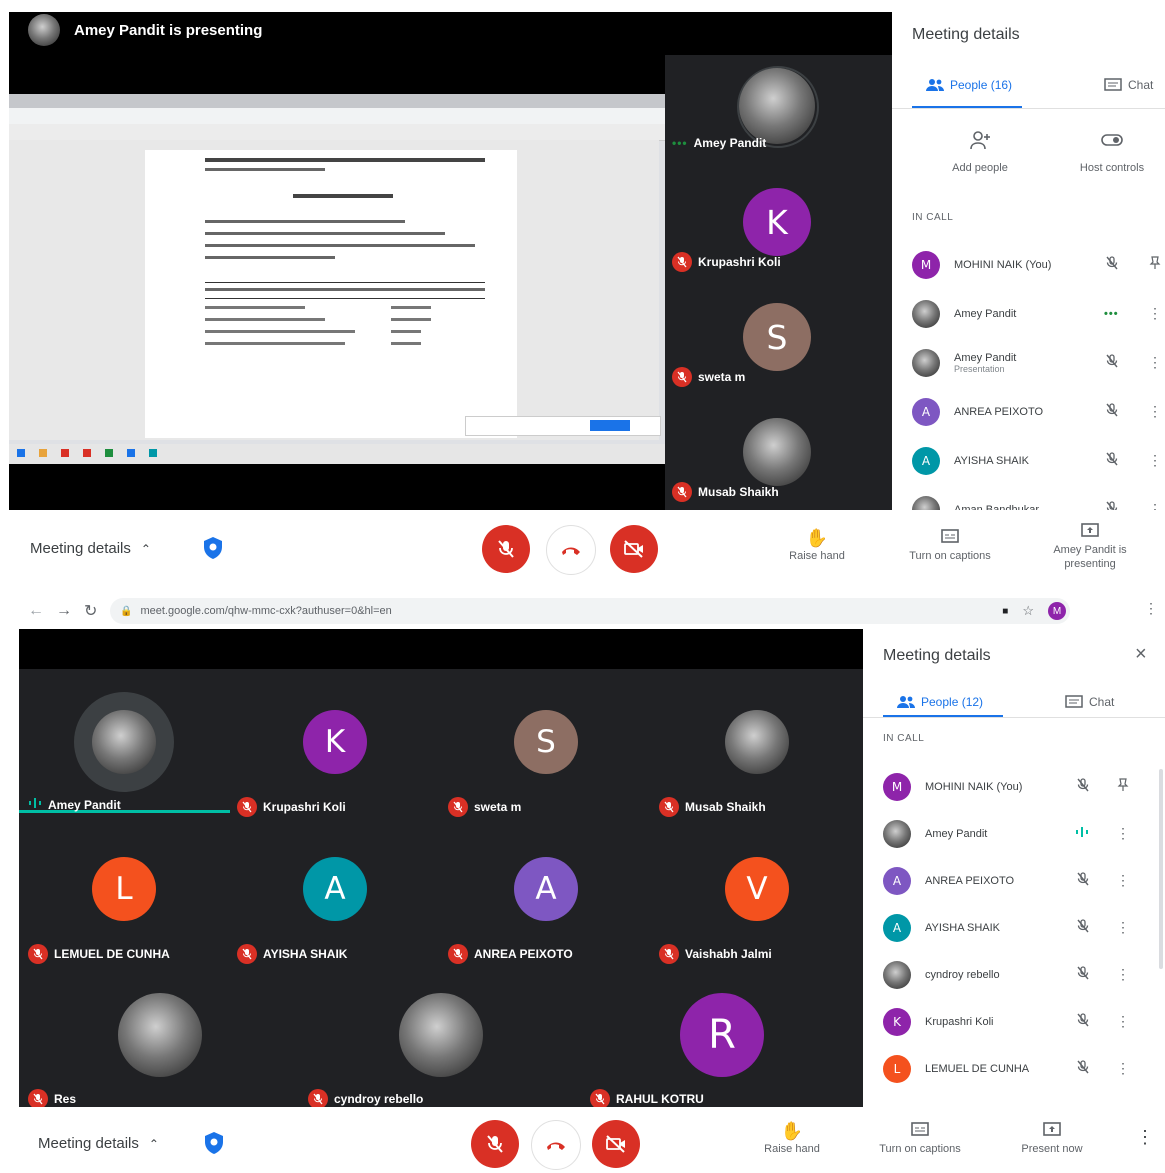 This screenshot has height=1173, width=1165. What do you see at coordinates (1057, 611) in the screenshot?
I see `profile-avatar: M` at bounding box center [1057, 611].